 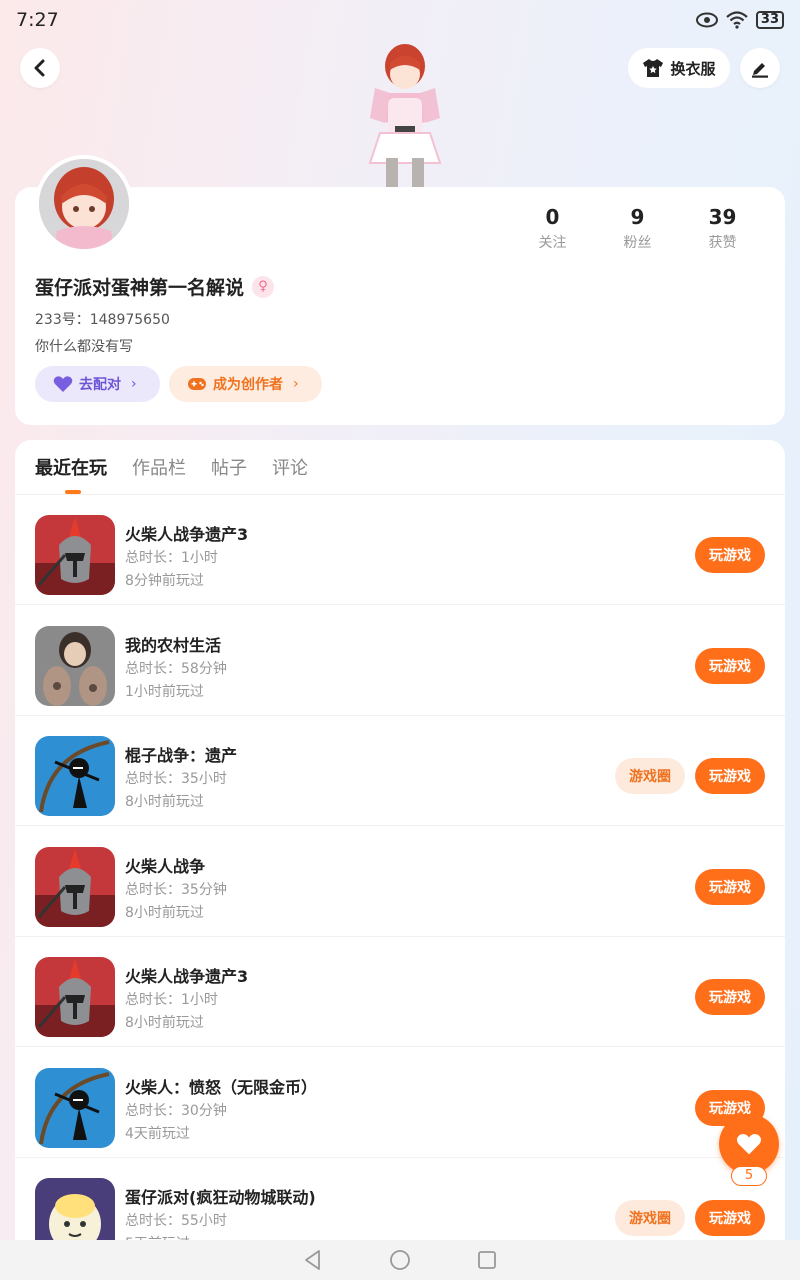 What do you see at coordinates (164, 581) in the screenshot?
I see `game-last-played: 8分钟前玩过` at bounding box center [164, 581].